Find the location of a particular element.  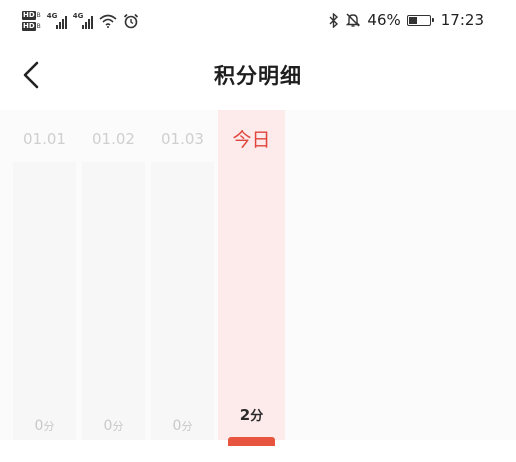

day-label: 01.02 is located at coordinates (113, 139).